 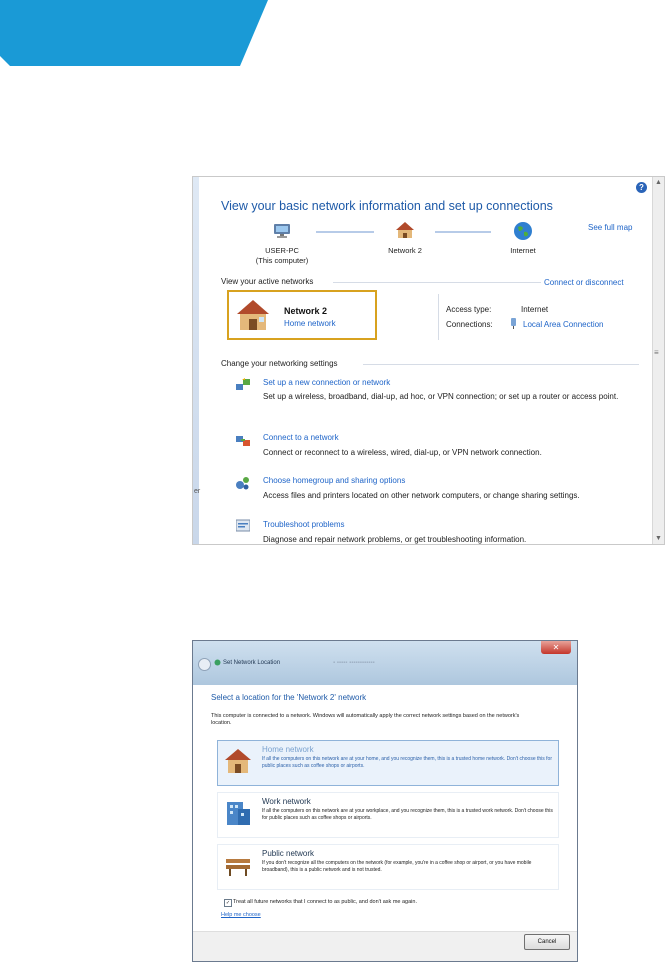 I want to click on task-homegroup-link: Choose homegroup and sharing options, so click(x=334, y=480).